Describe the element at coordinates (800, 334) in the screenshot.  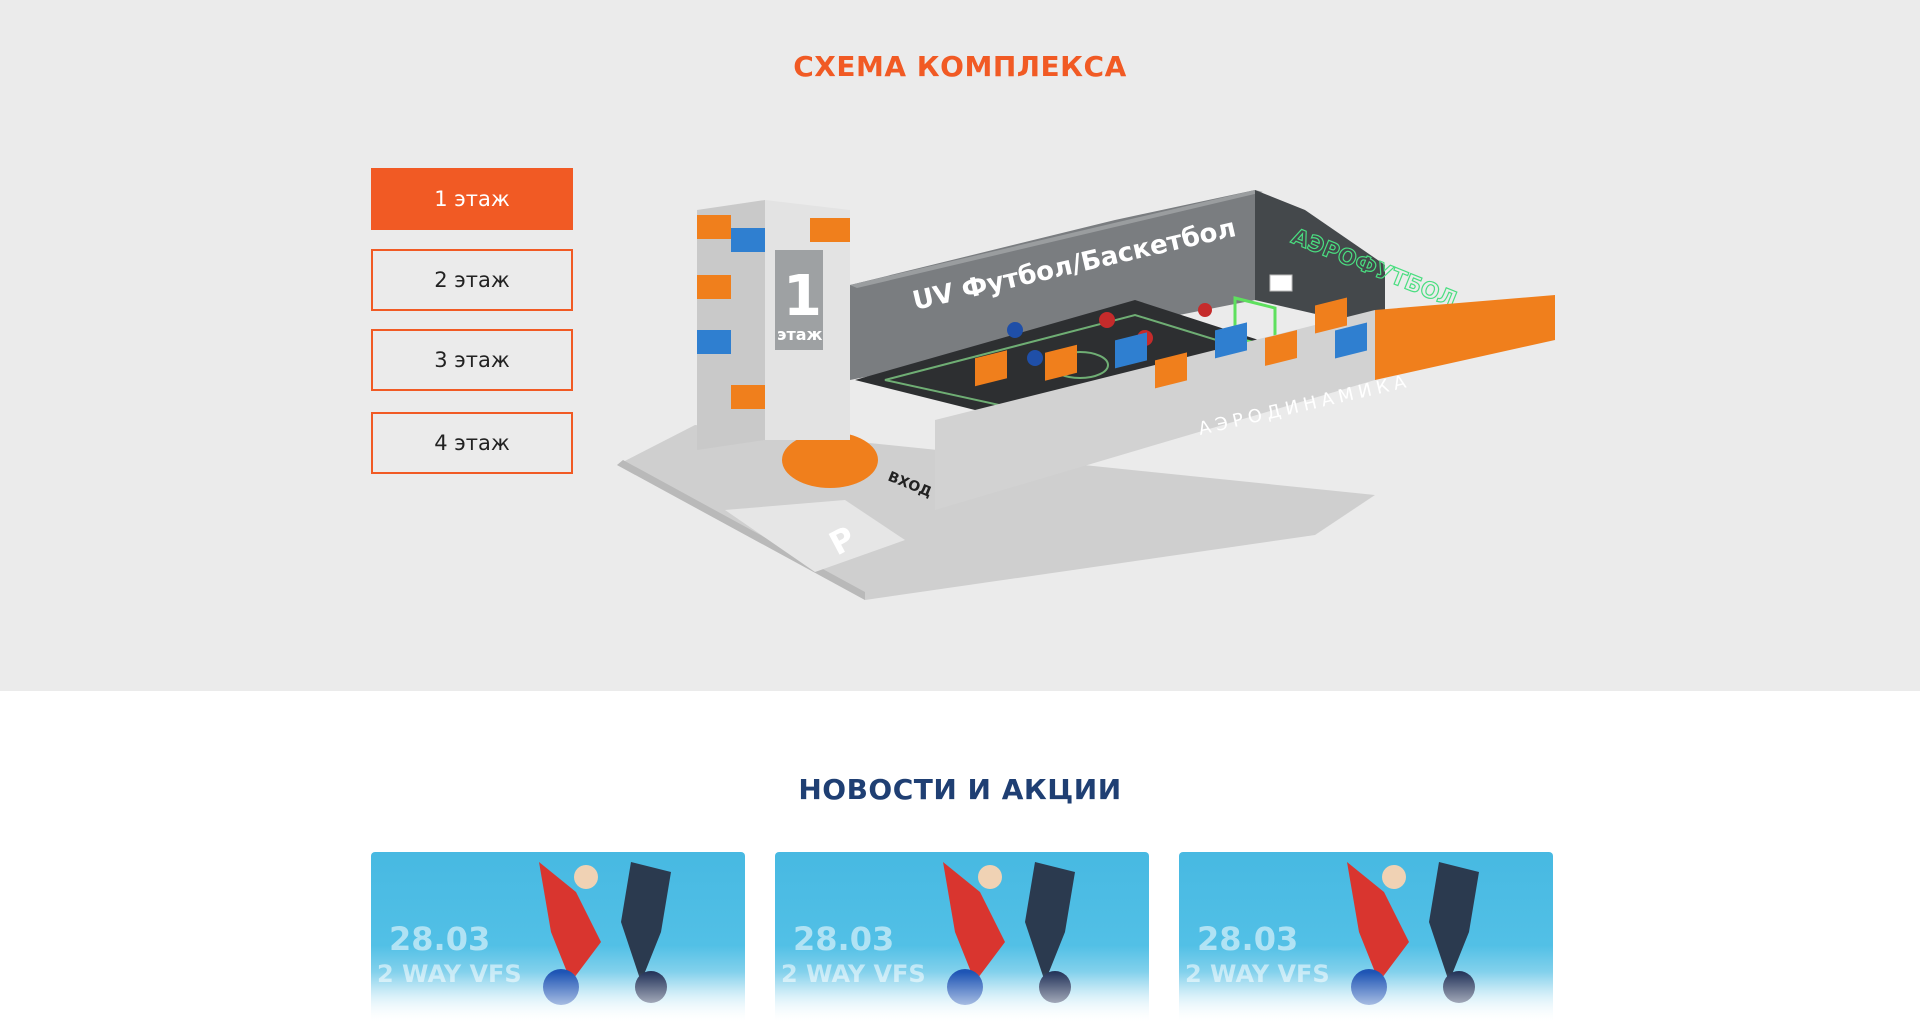
I see `floor-word: этаж` at that location.